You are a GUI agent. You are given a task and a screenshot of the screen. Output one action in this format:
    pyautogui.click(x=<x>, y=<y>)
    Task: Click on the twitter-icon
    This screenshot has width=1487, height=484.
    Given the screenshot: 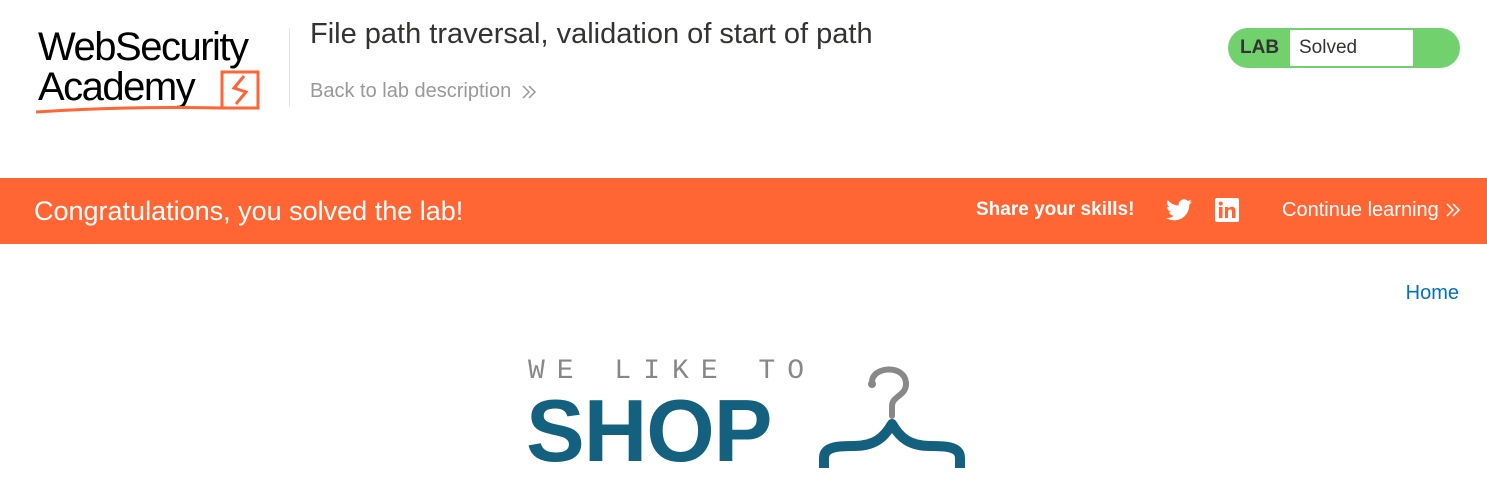 What is the action you would take?
    pyautogui.click(x=1179, y=210)
    